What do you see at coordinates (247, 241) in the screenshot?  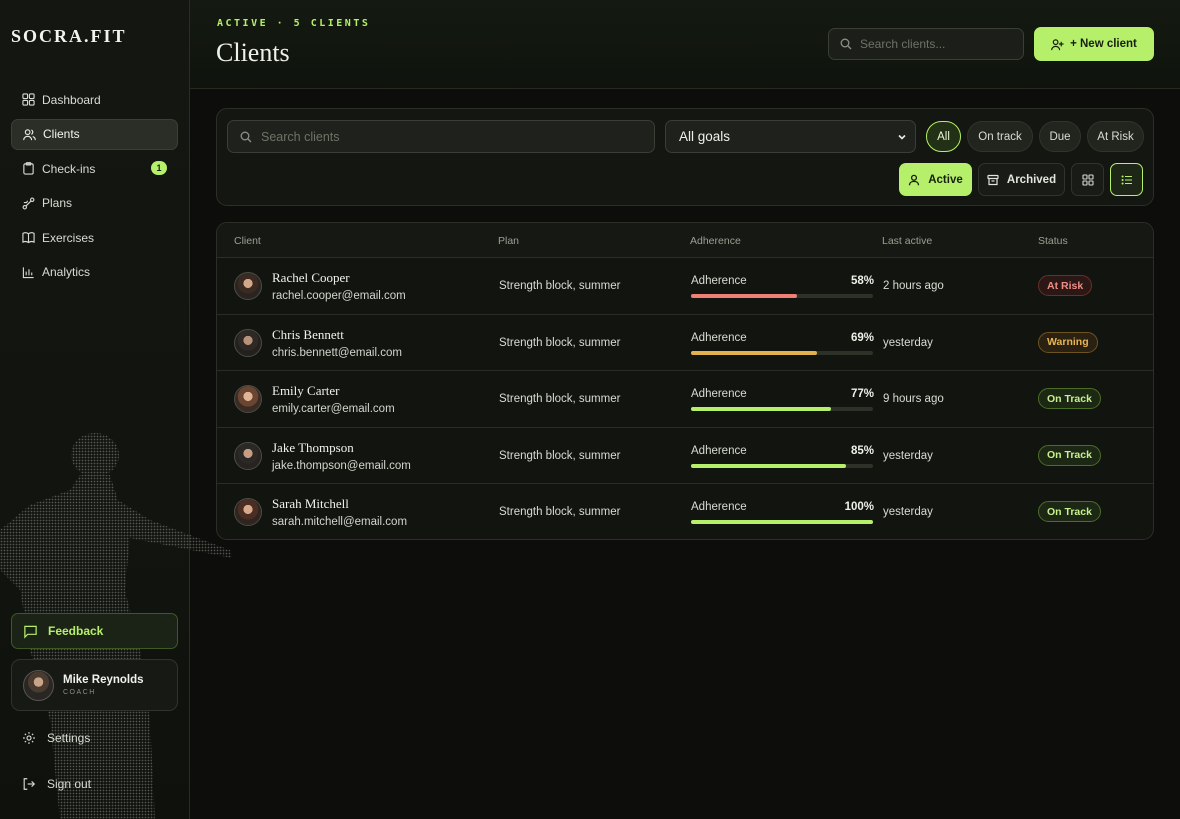 I see `column-header-client: Client` at bounding box center [247, 241].